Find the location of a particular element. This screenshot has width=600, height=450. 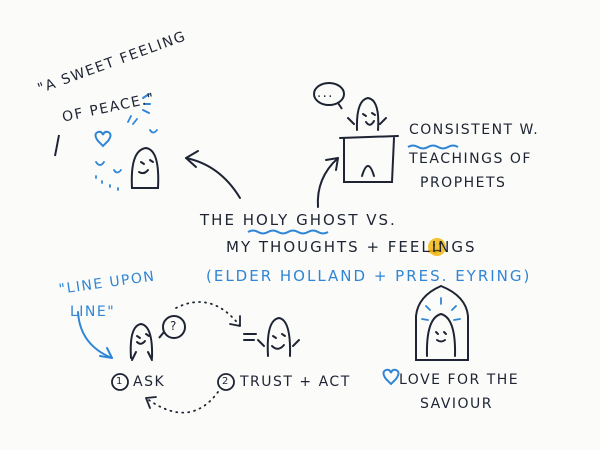

line-upon-line-2: LINE" is located at coordinates (93, 312).